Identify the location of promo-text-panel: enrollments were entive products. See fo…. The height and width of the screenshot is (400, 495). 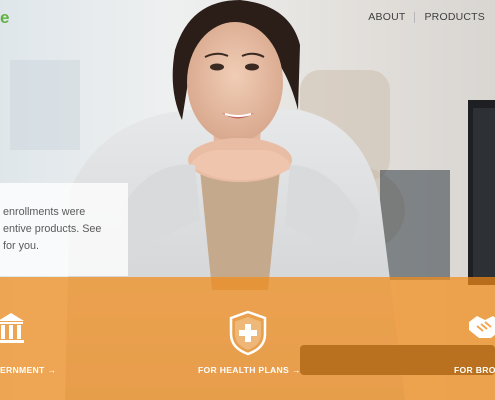
(64, 229).